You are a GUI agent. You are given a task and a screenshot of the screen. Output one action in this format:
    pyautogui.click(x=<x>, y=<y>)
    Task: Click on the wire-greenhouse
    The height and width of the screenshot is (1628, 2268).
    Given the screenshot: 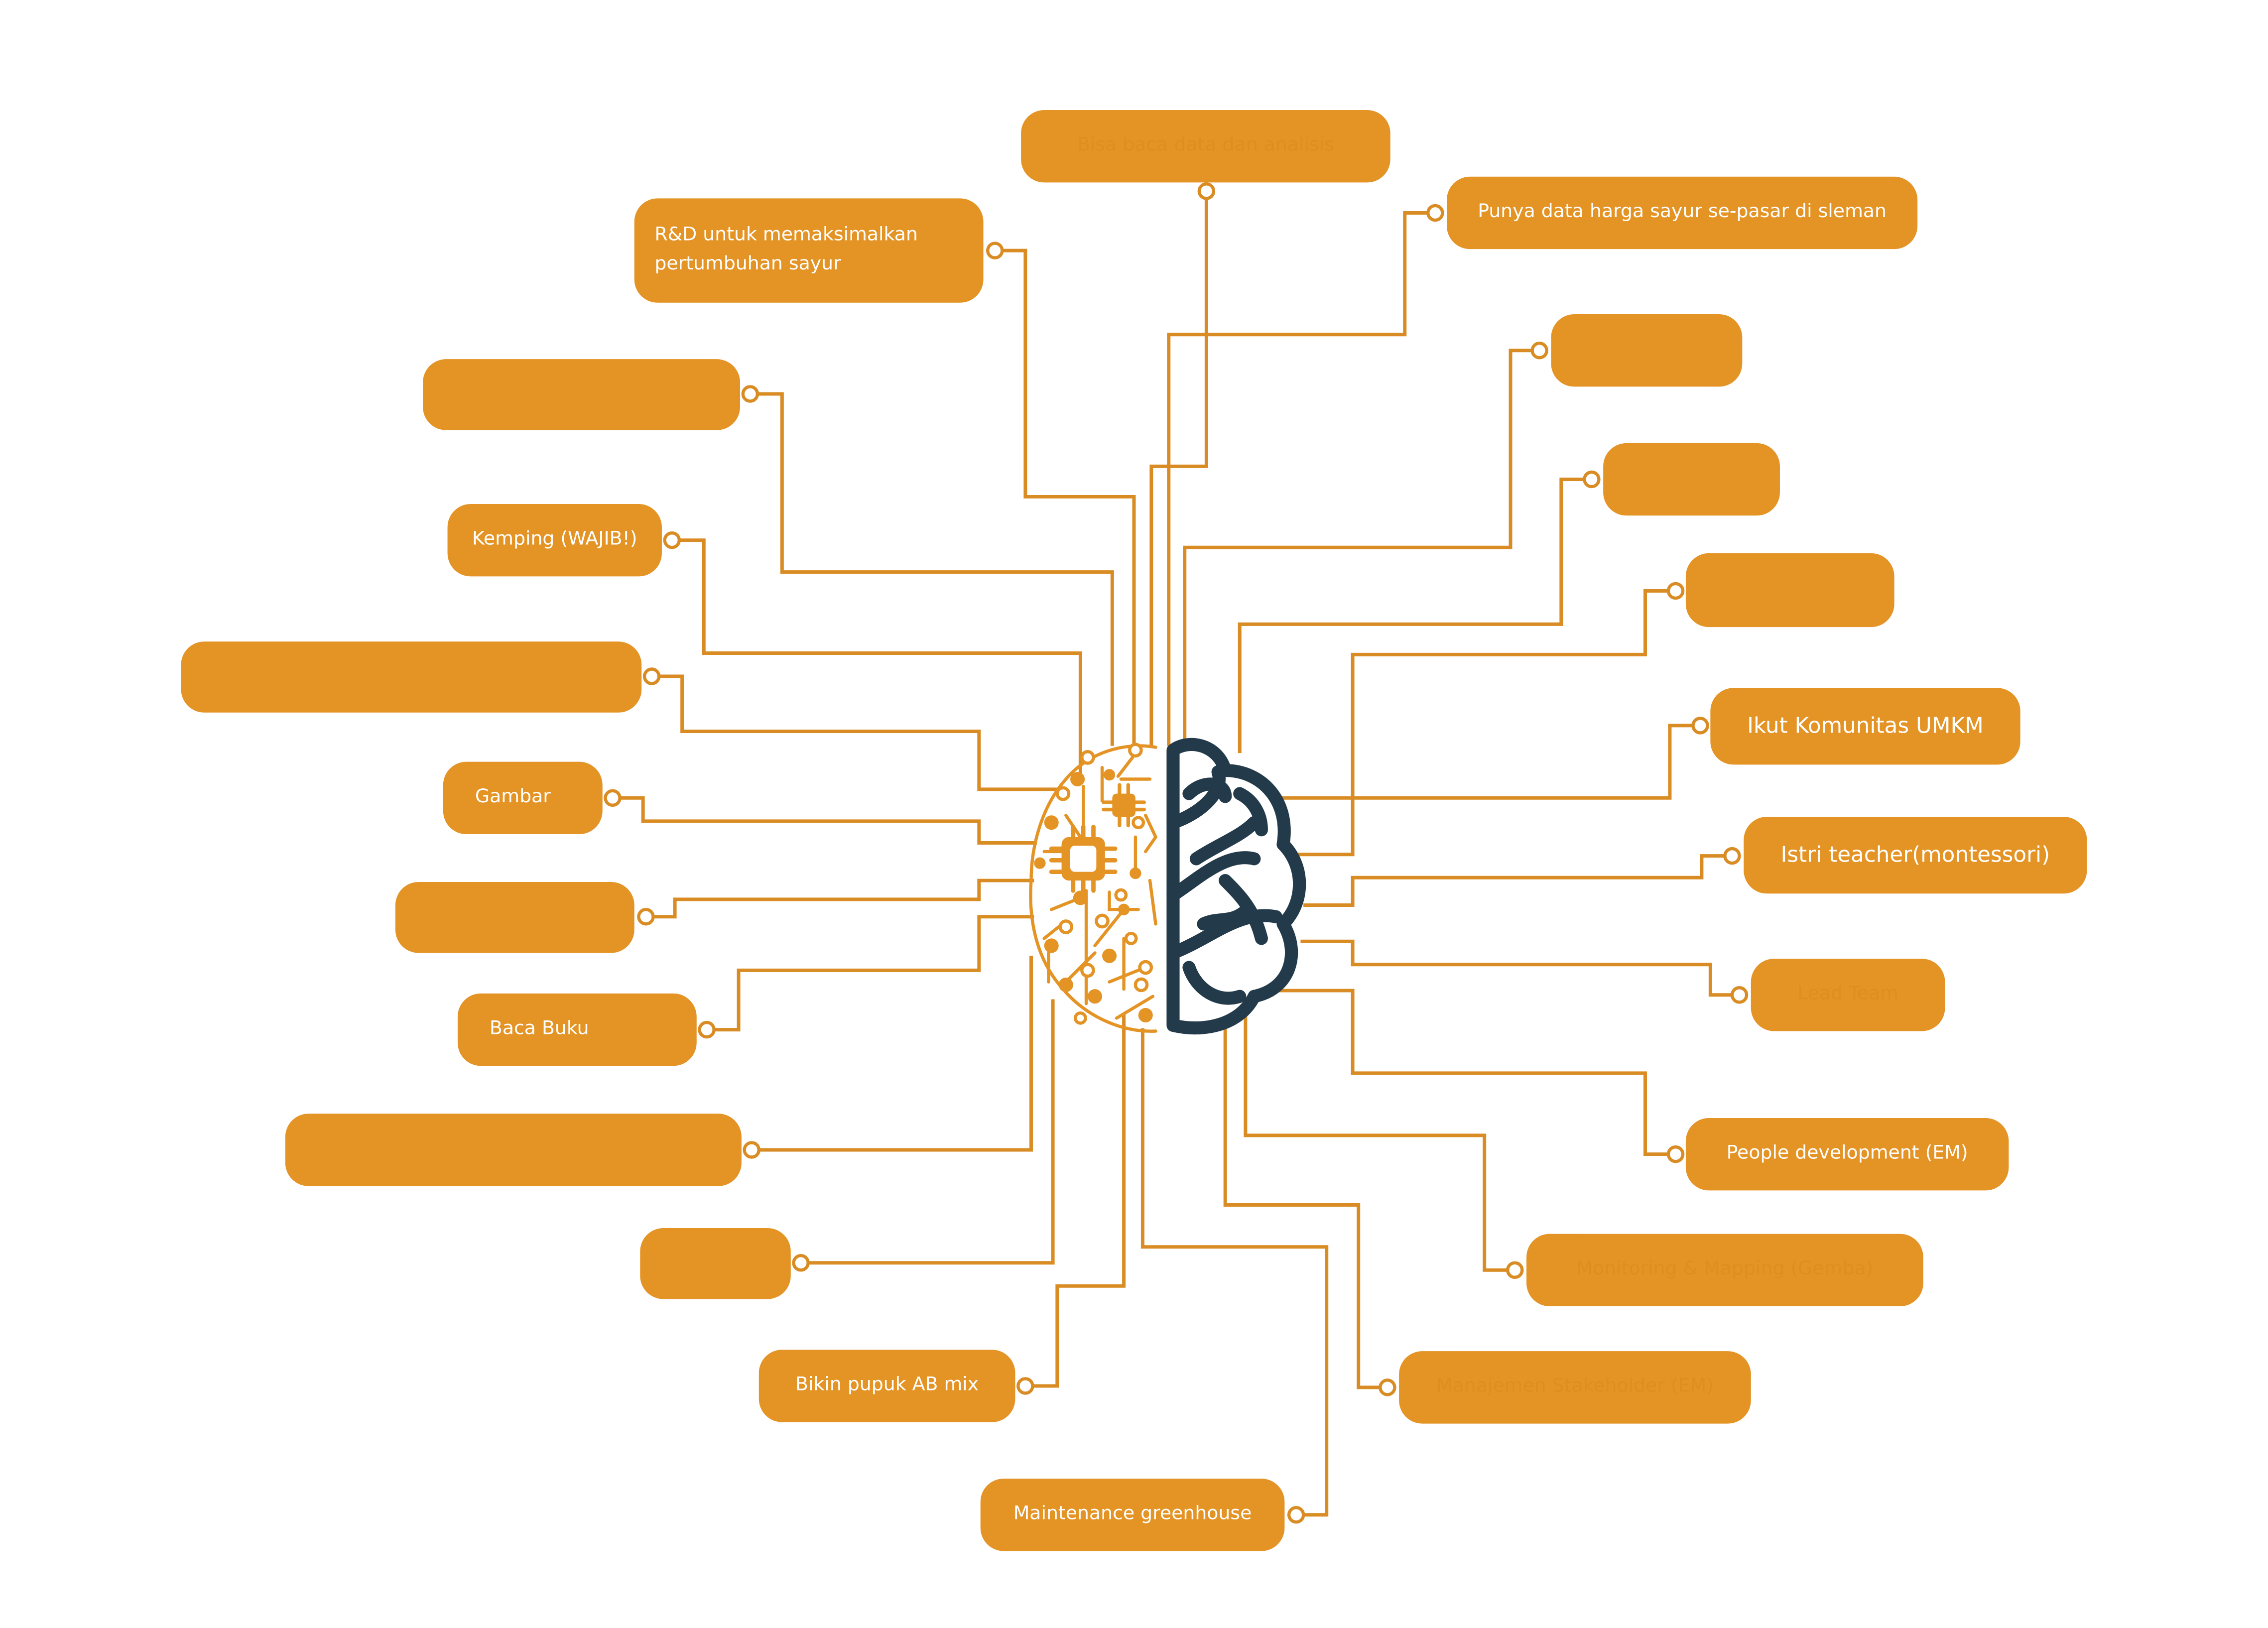 What is the action you would take?
    pyautogui.click(x=1234, y=1273)
    